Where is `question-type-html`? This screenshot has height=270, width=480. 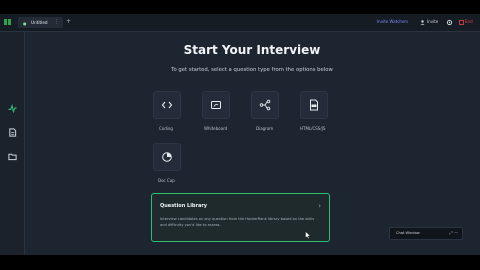
question-type-html is located at coordinates (314, 105).